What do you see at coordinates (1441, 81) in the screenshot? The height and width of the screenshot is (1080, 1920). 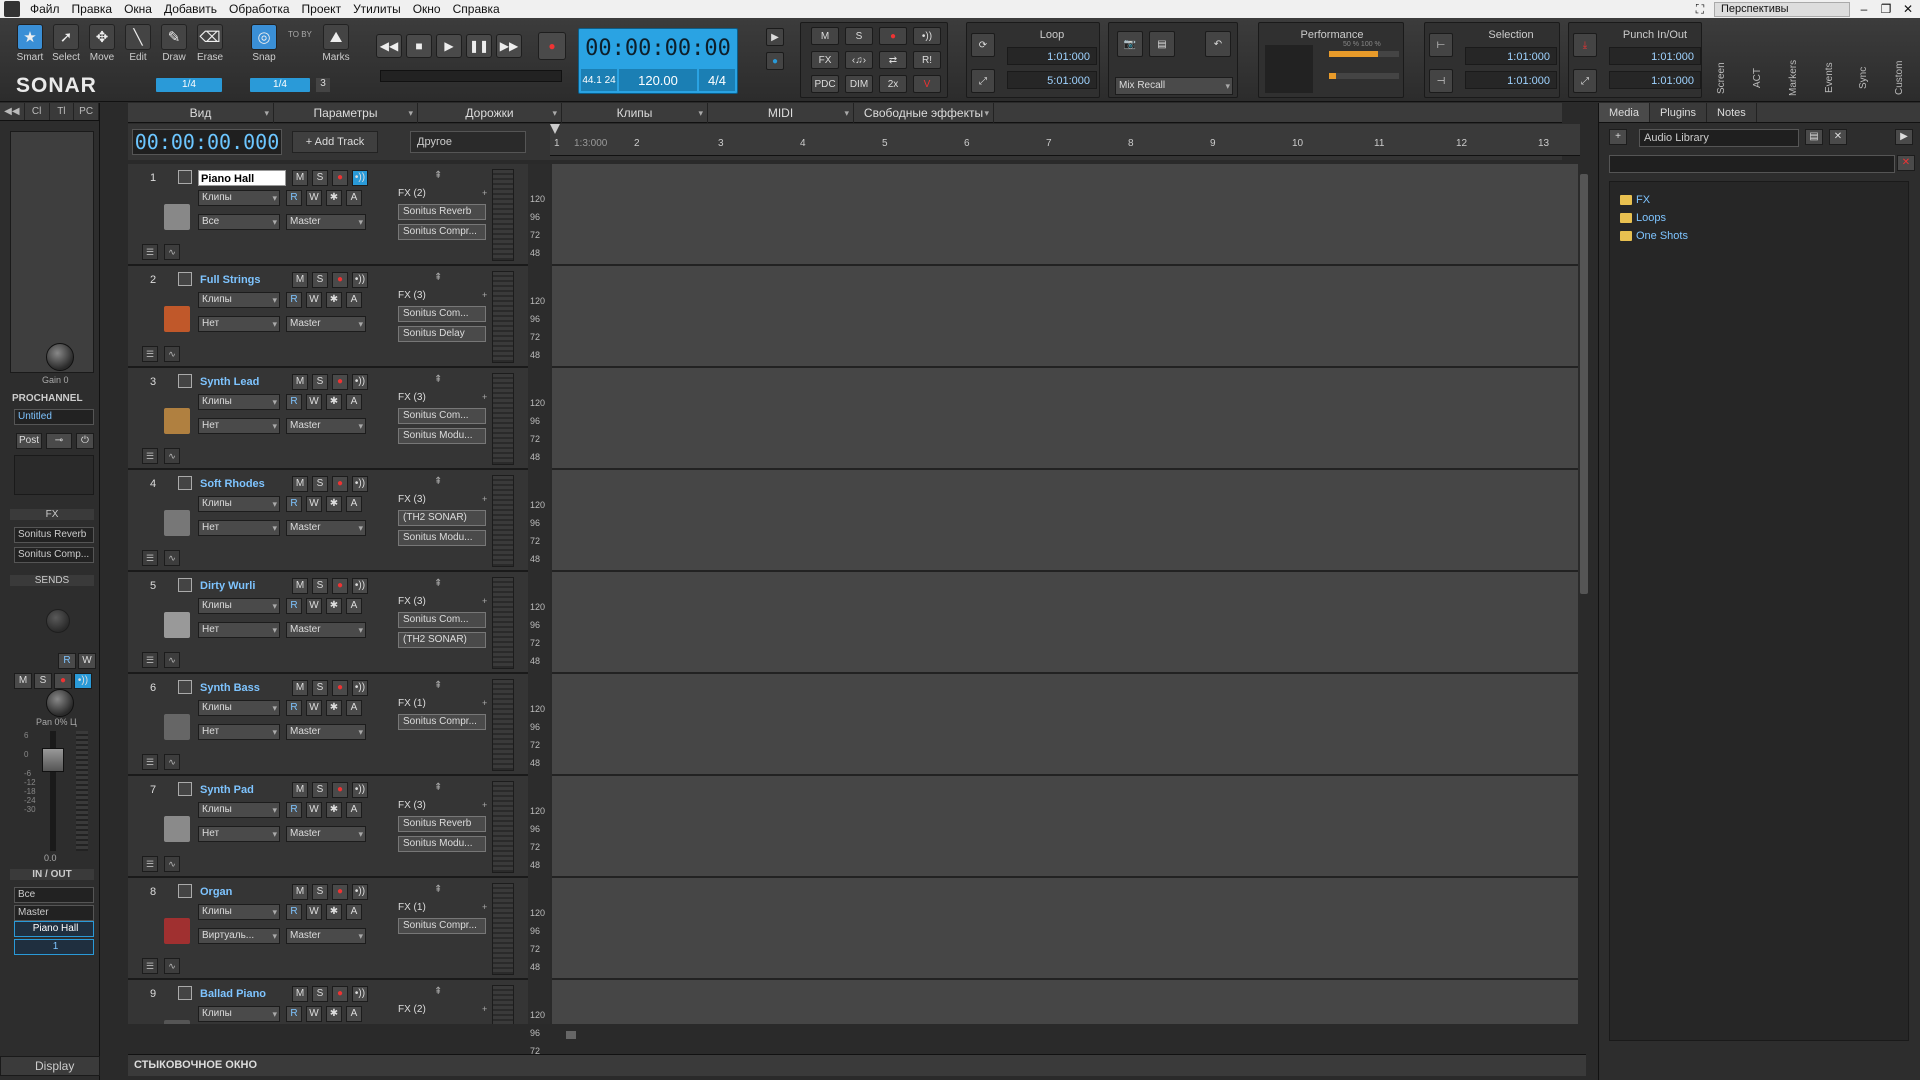 I see `selection-to-icon: ⊣` at bounding box center [1441, 81].